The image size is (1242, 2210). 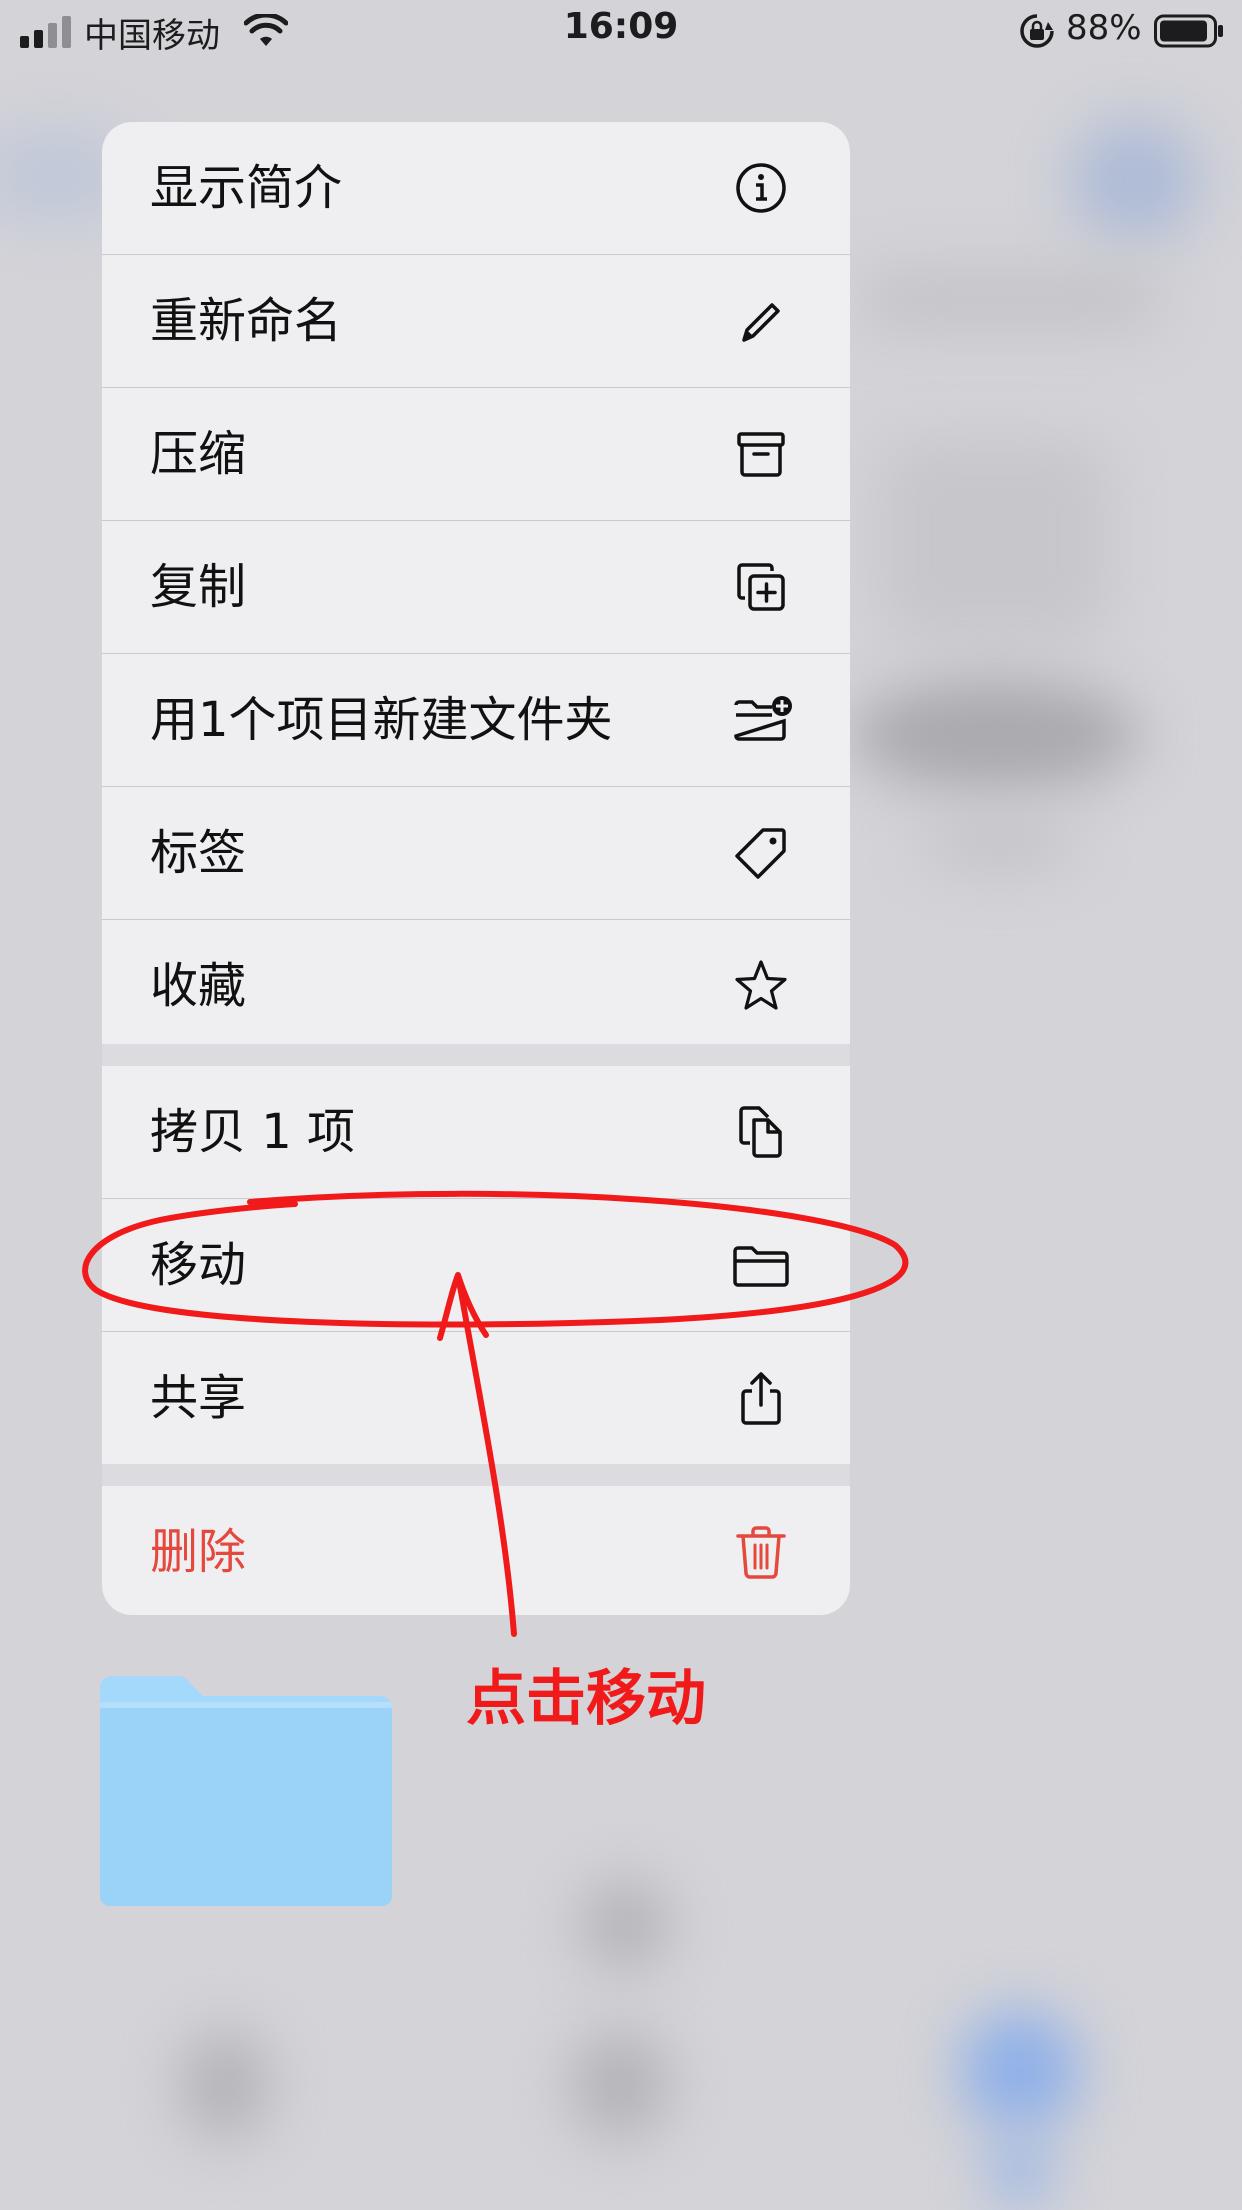 What do you see at coordinates (620, 2085) in the screenshot?
I see `blurred-tab-shared` at bounding box center [620, 2085].